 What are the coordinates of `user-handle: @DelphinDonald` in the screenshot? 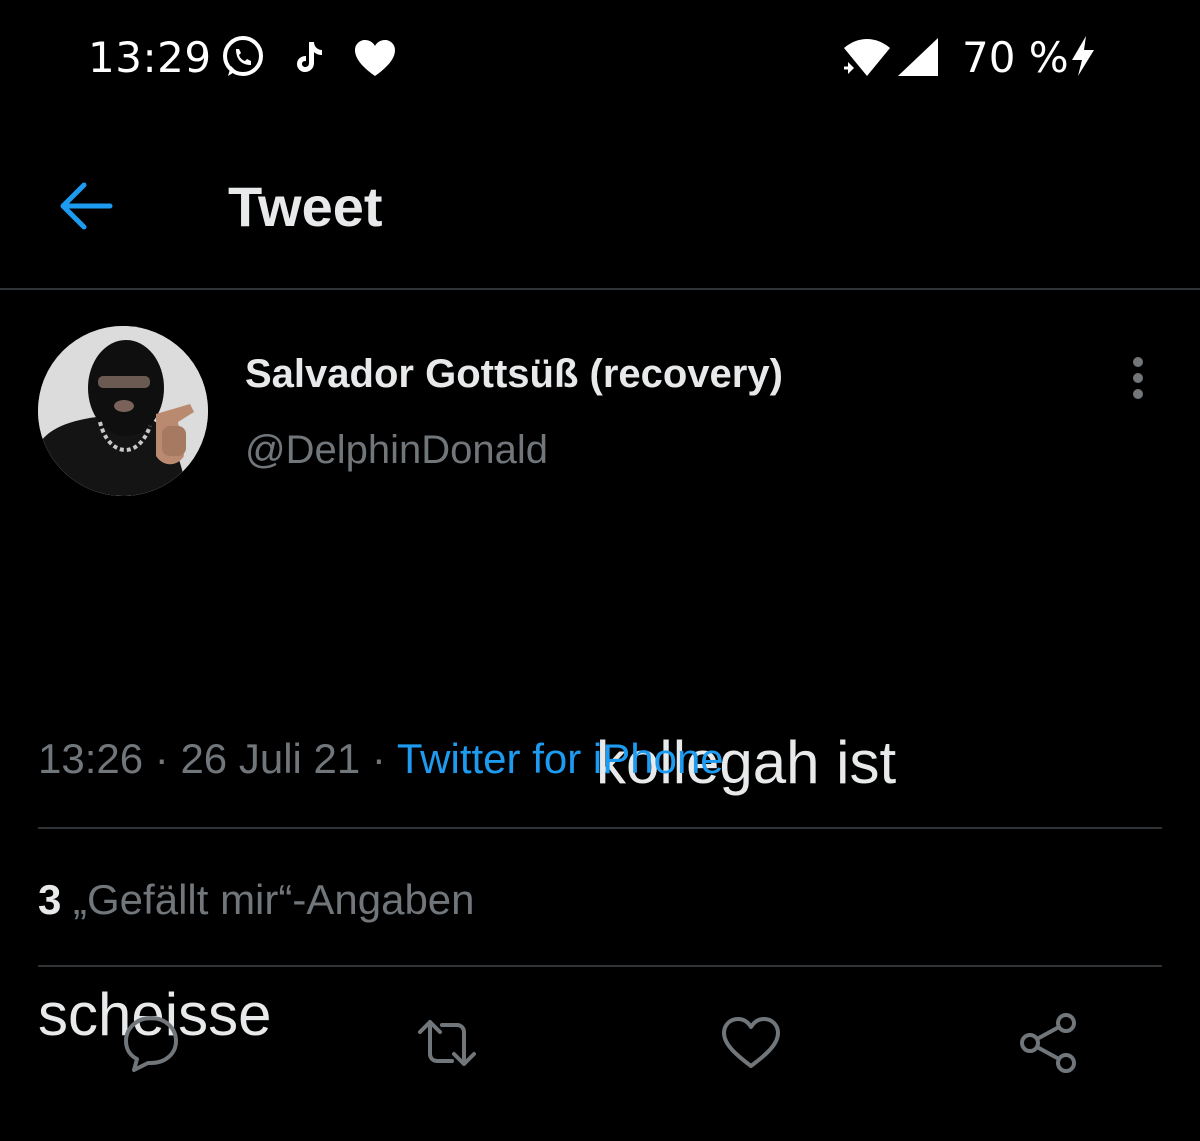 It's located at (396, 450).